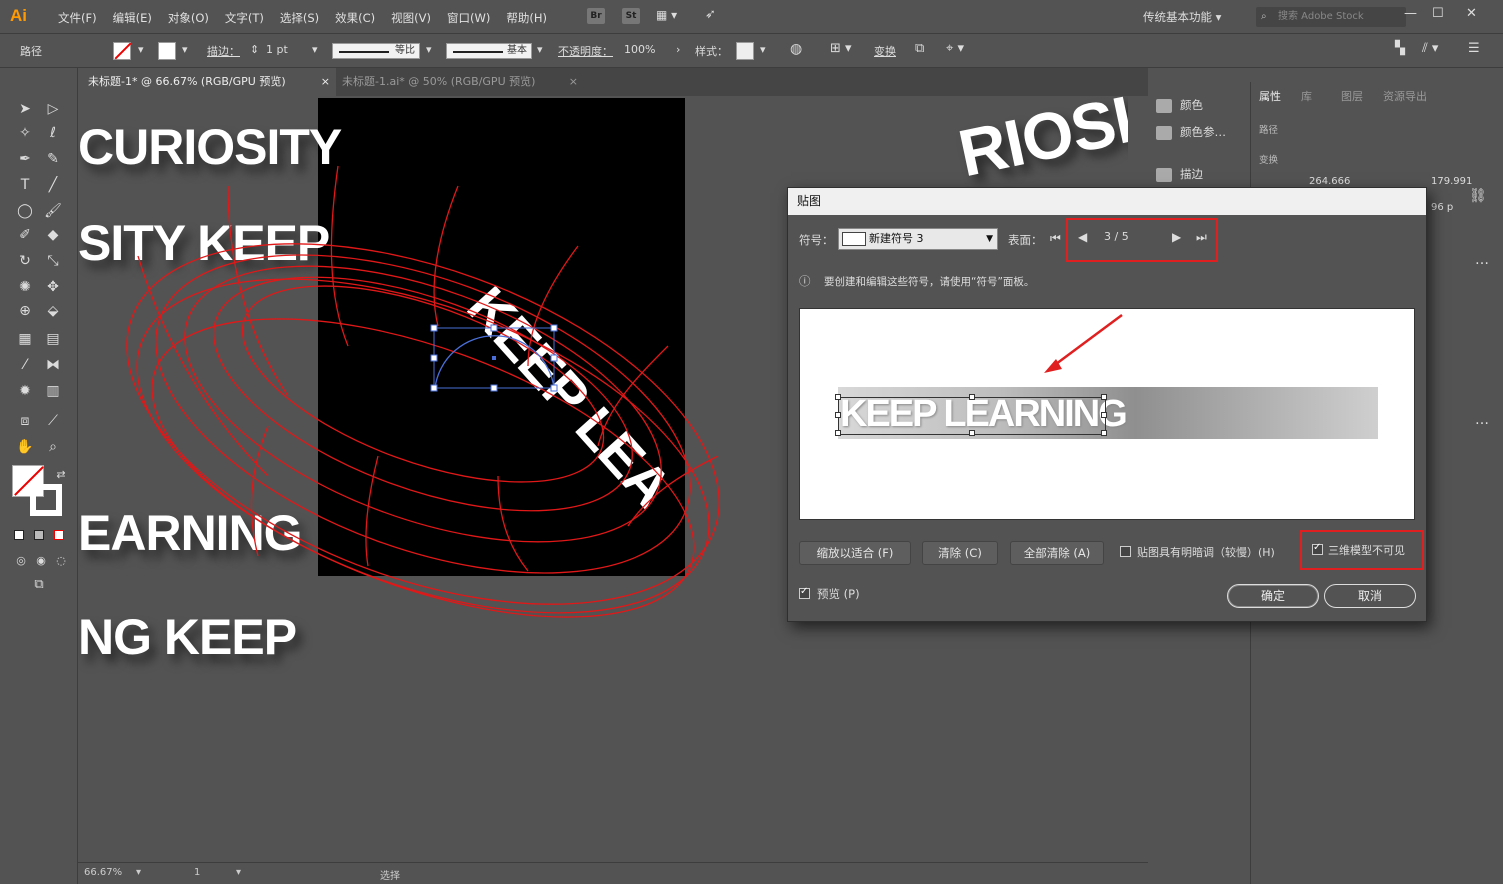 This screenshot has height=884, width=1503. I want to click on scale-to-fit-button: 缩放以适合 (F), so click(855, 553).